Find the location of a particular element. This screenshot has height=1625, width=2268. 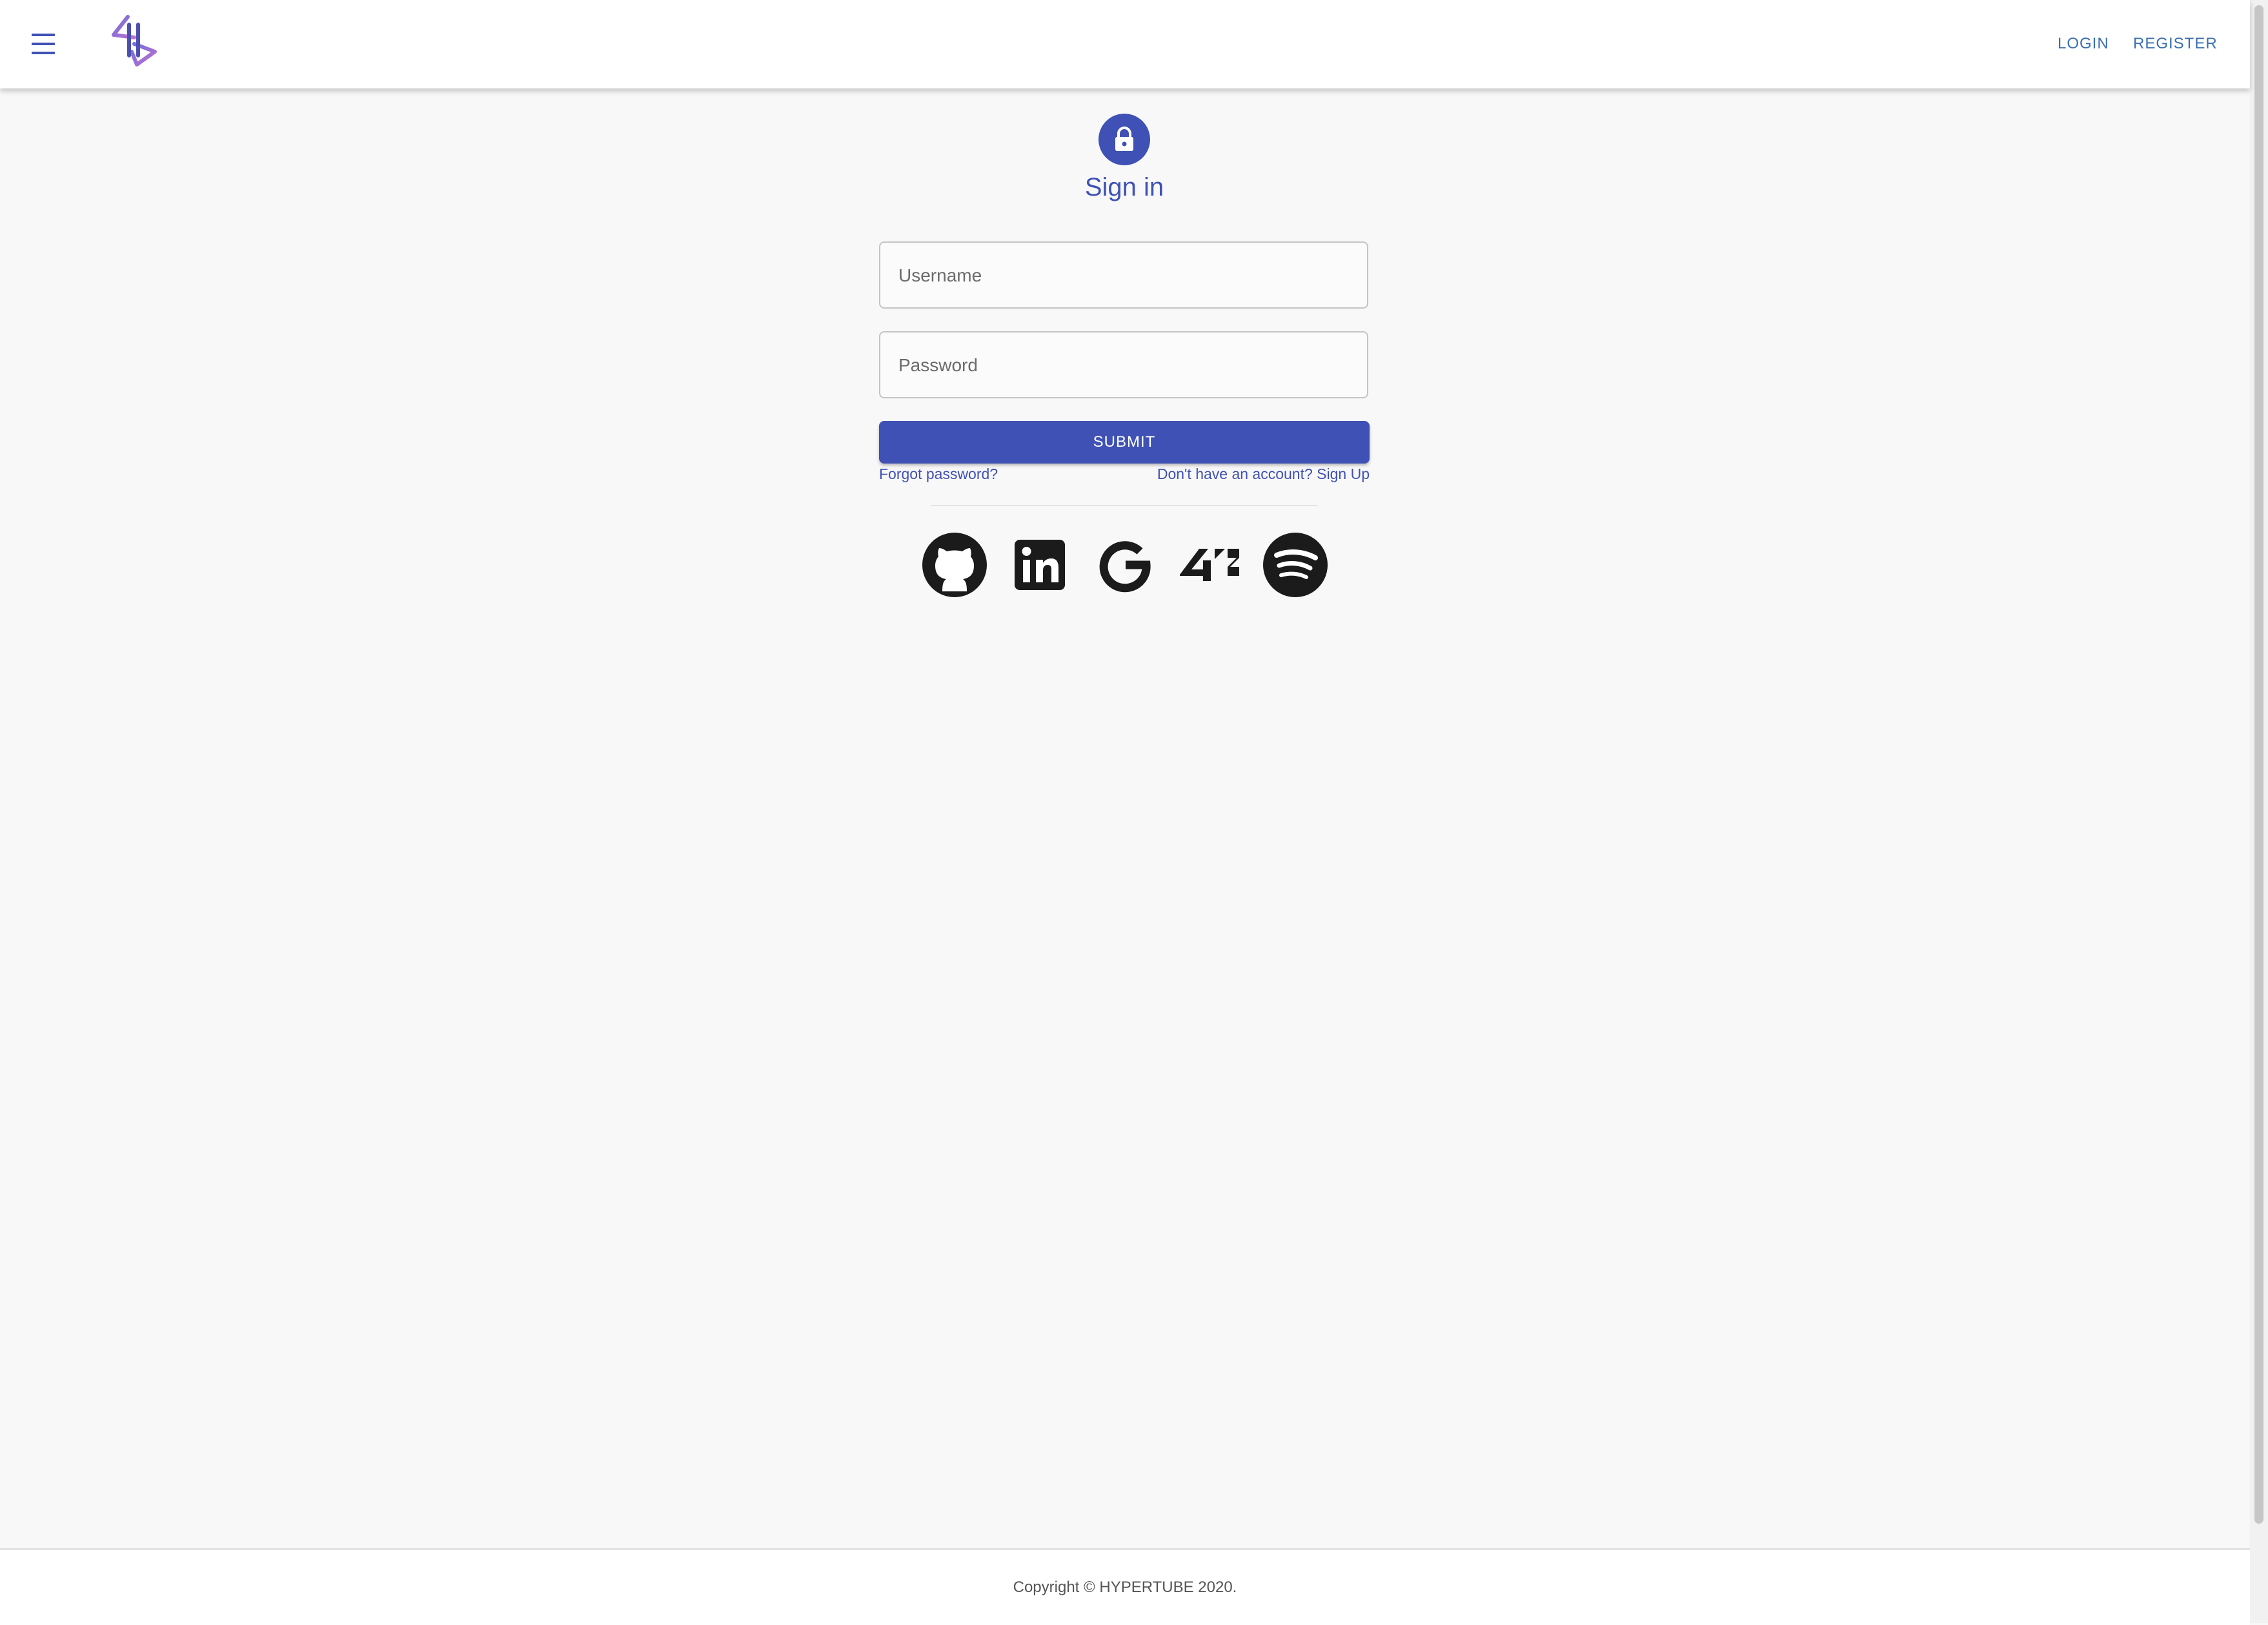

sign-up-link: Don't have an account? Sign Up is located at coordinates (1263, 474).